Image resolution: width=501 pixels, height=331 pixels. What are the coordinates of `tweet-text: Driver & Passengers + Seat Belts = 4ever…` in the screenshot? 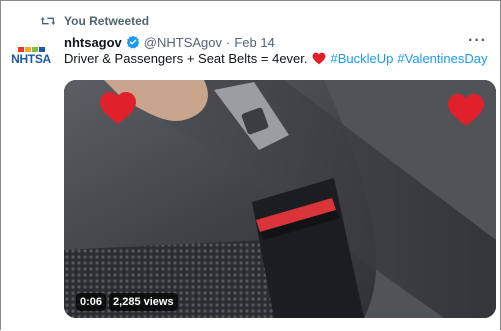 It's located at (277, 58).